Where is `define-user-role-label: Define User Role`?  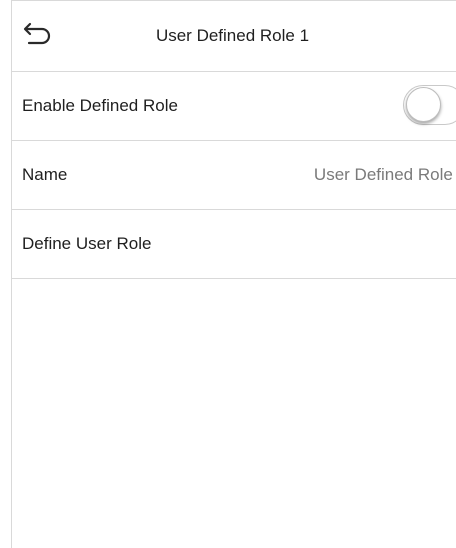 define-user-role-label: Define User Role is located at coordinates (87, 243).